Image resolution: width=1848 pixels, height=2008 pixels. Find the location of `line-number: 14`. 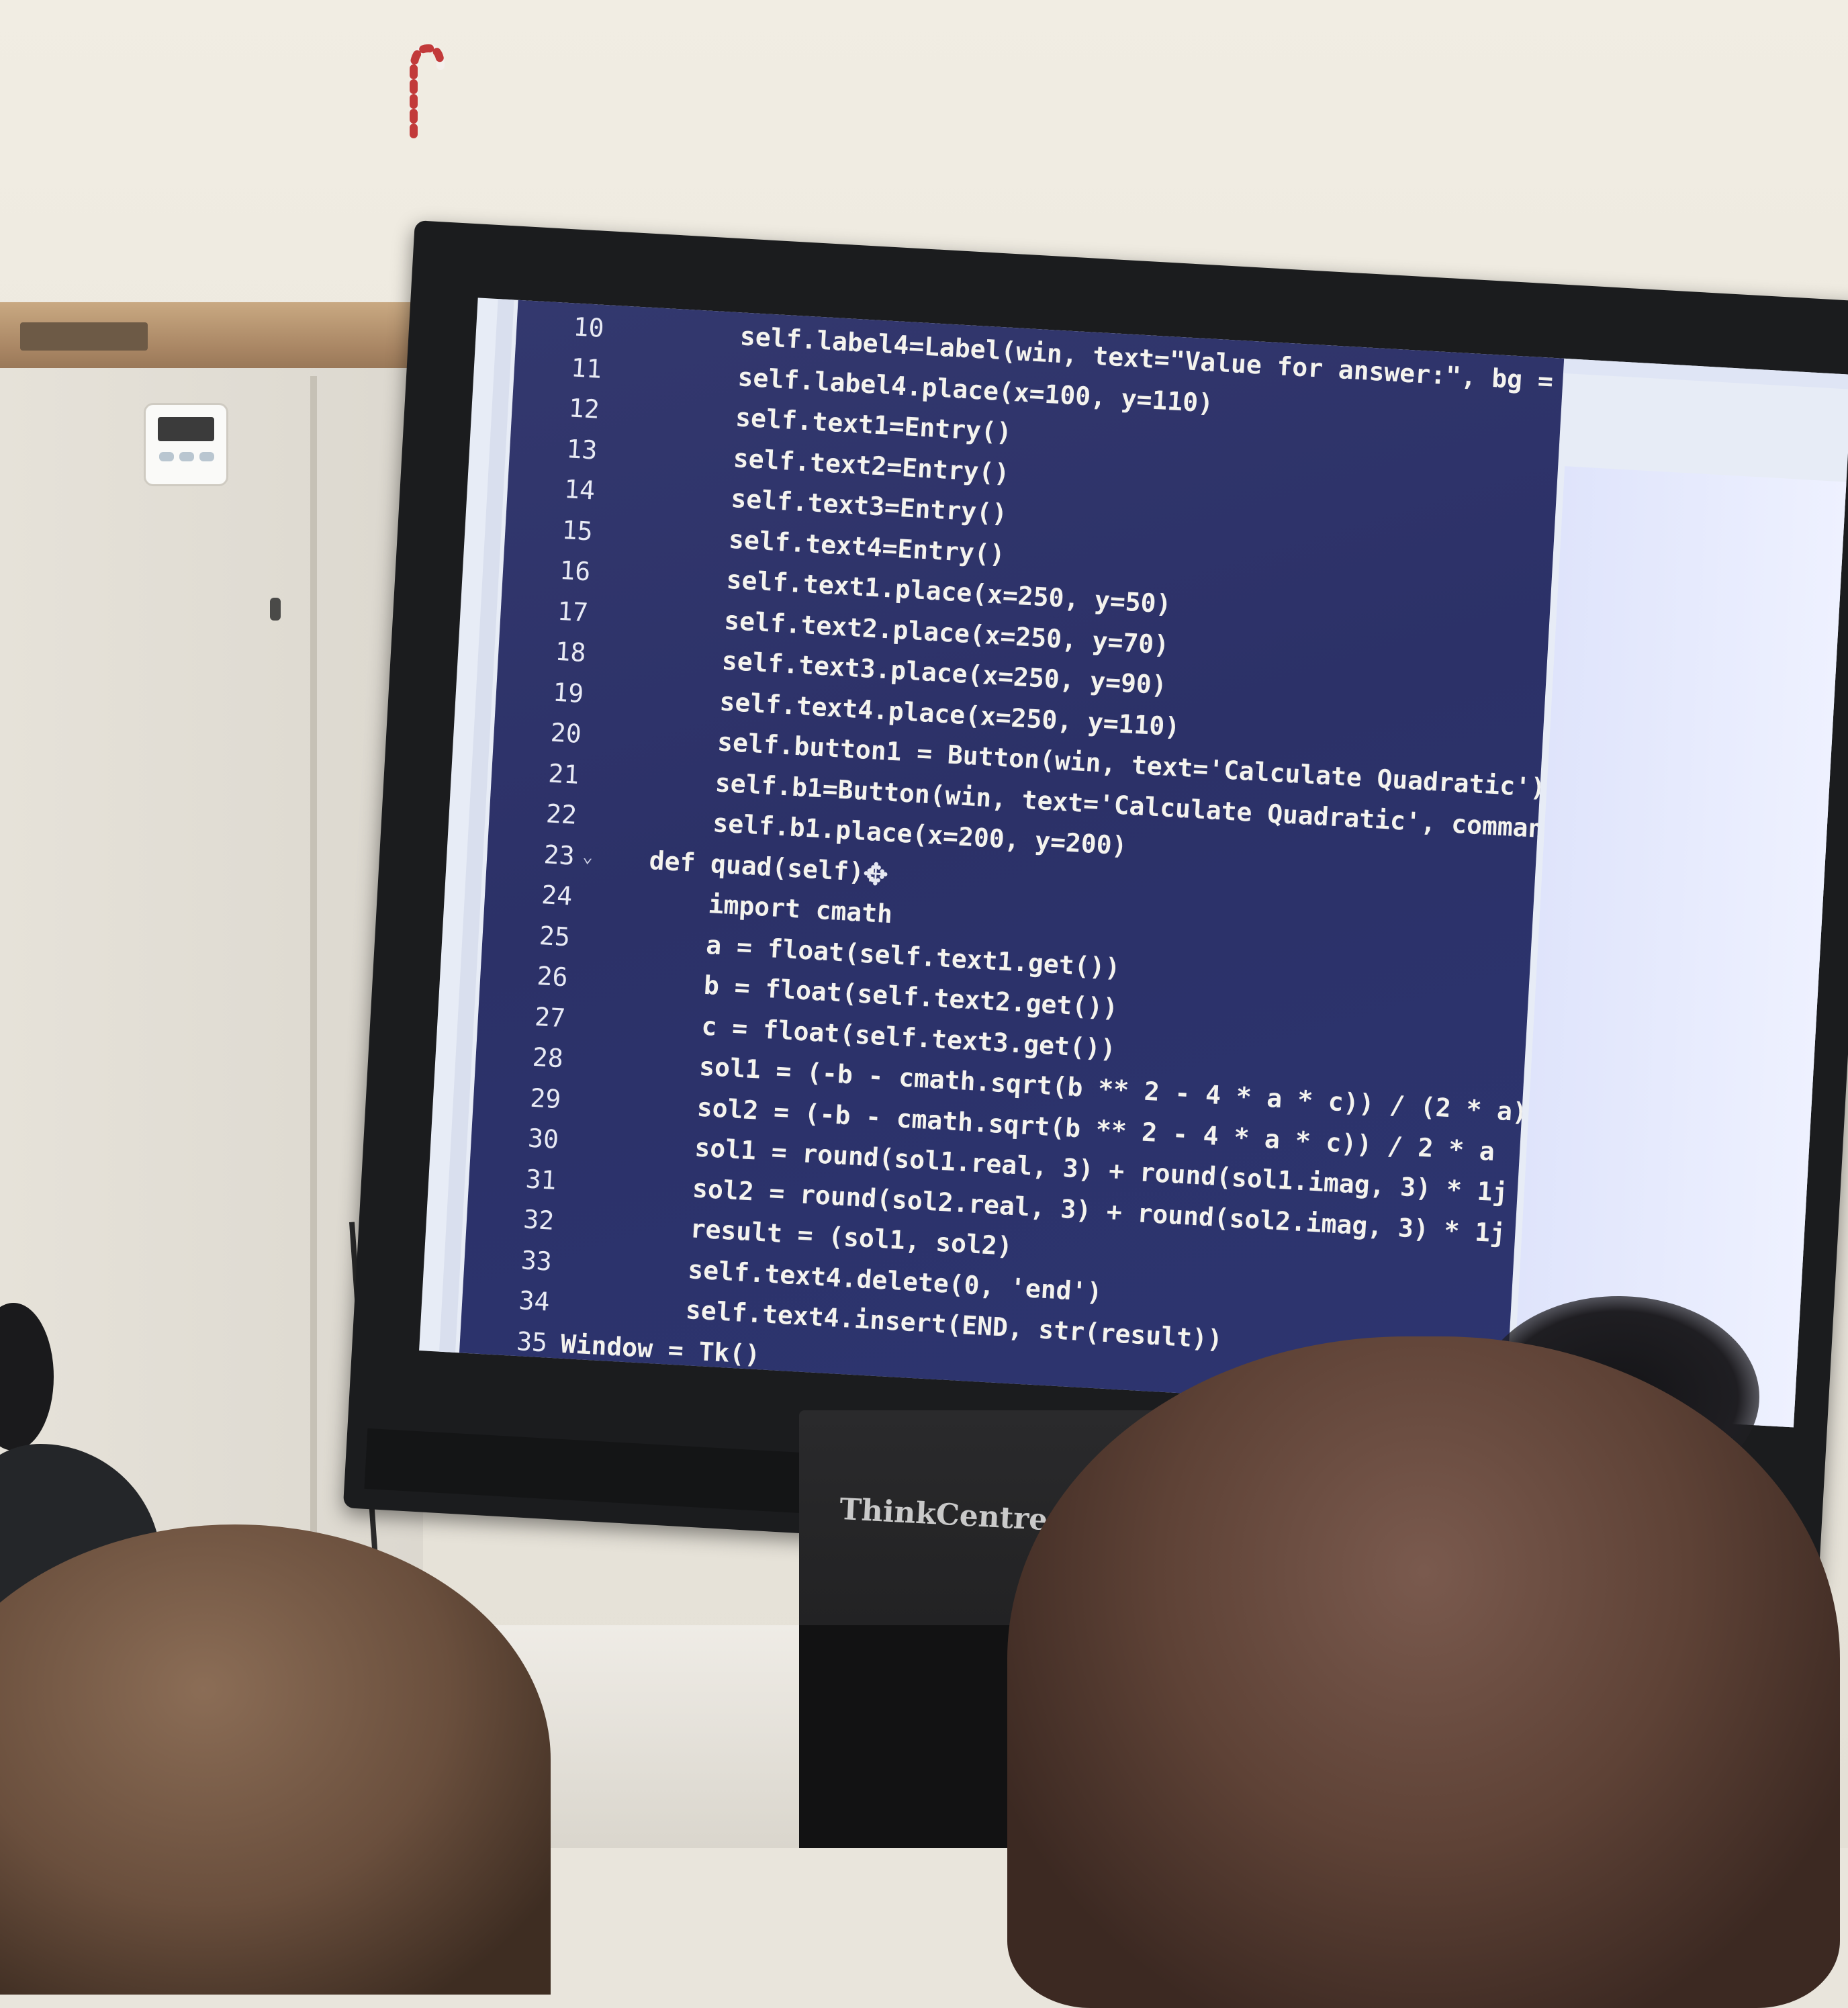

line-number: 14 is located at coordinates (579, 490).